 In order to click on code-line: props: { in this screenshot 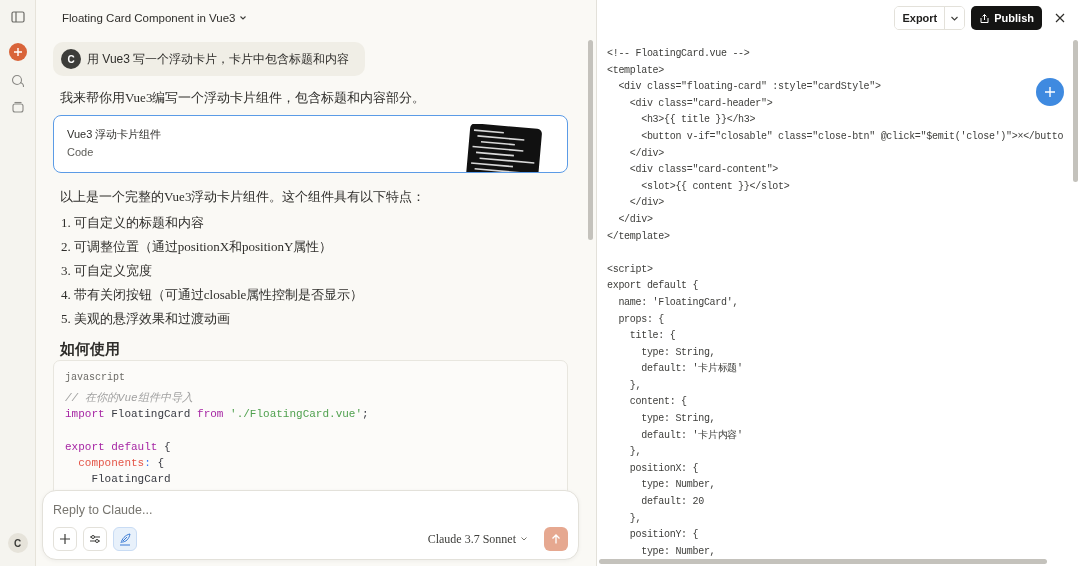, I will do `click(640, 319)`.